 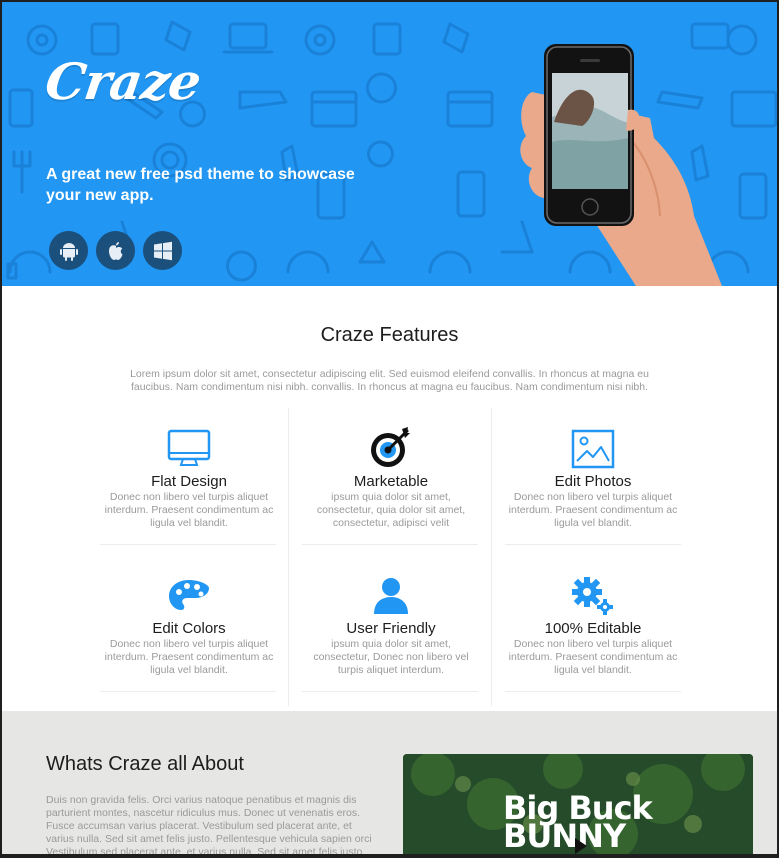 I want to click on feature-title: Edit Photos, so click(x=593, y=481).